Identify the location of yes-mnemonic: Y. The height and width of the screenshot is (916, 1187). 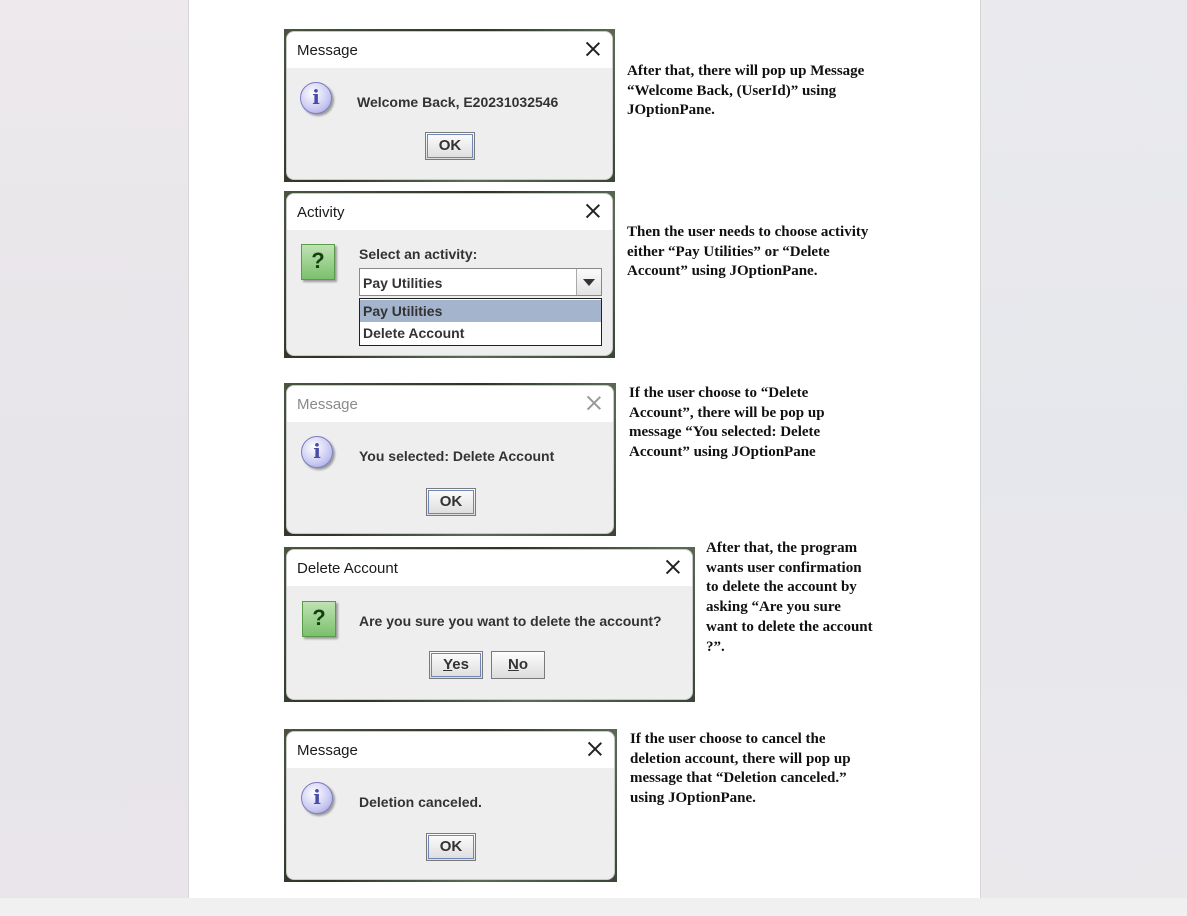
(448, 664).